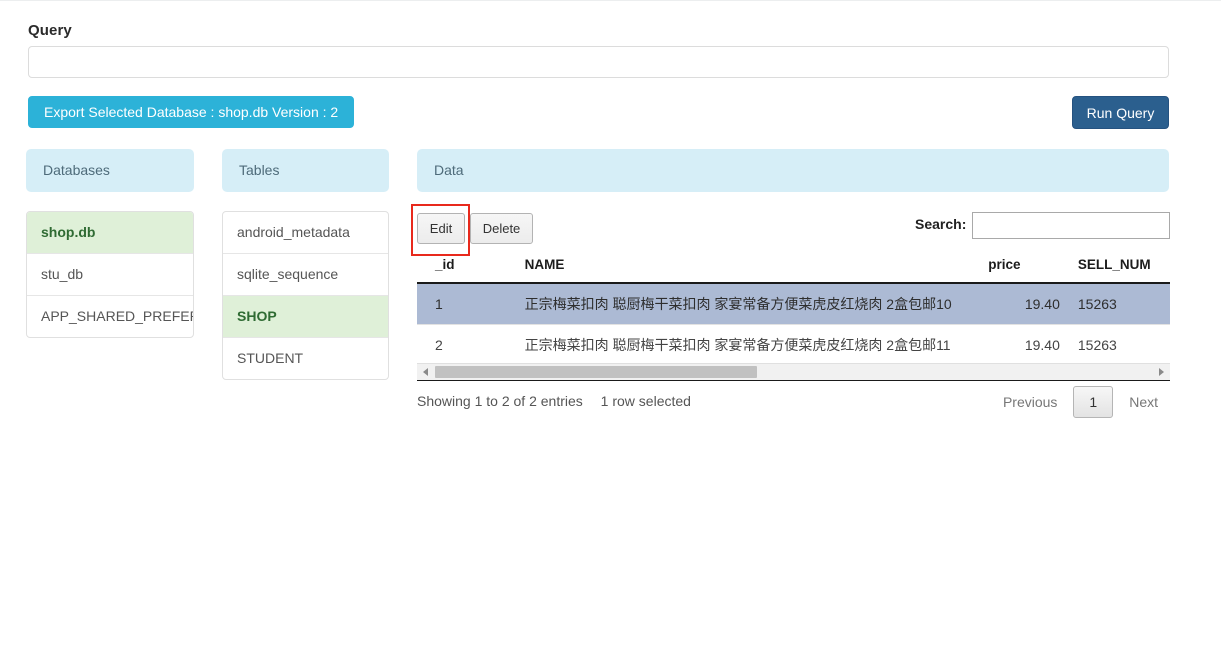 The width and height of the screenshot is (1221, 648). Describe the element at coordinates (645, 401) in the screenshot. I see `rows-selected-text: 1 row selected` at that location.